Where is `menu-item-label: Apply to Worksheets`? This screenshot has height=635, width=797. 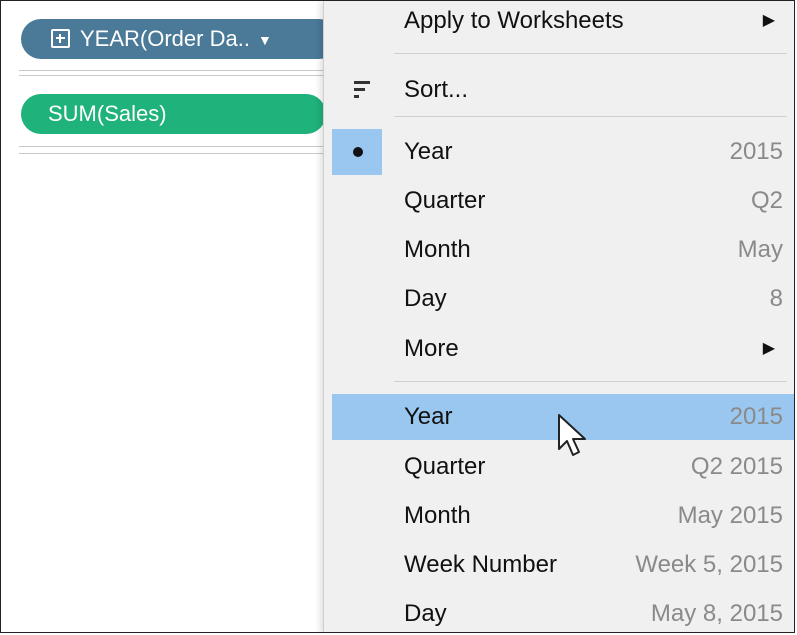
menu-item-label: Apply to Worksheets is located at coordinates (514, 20).